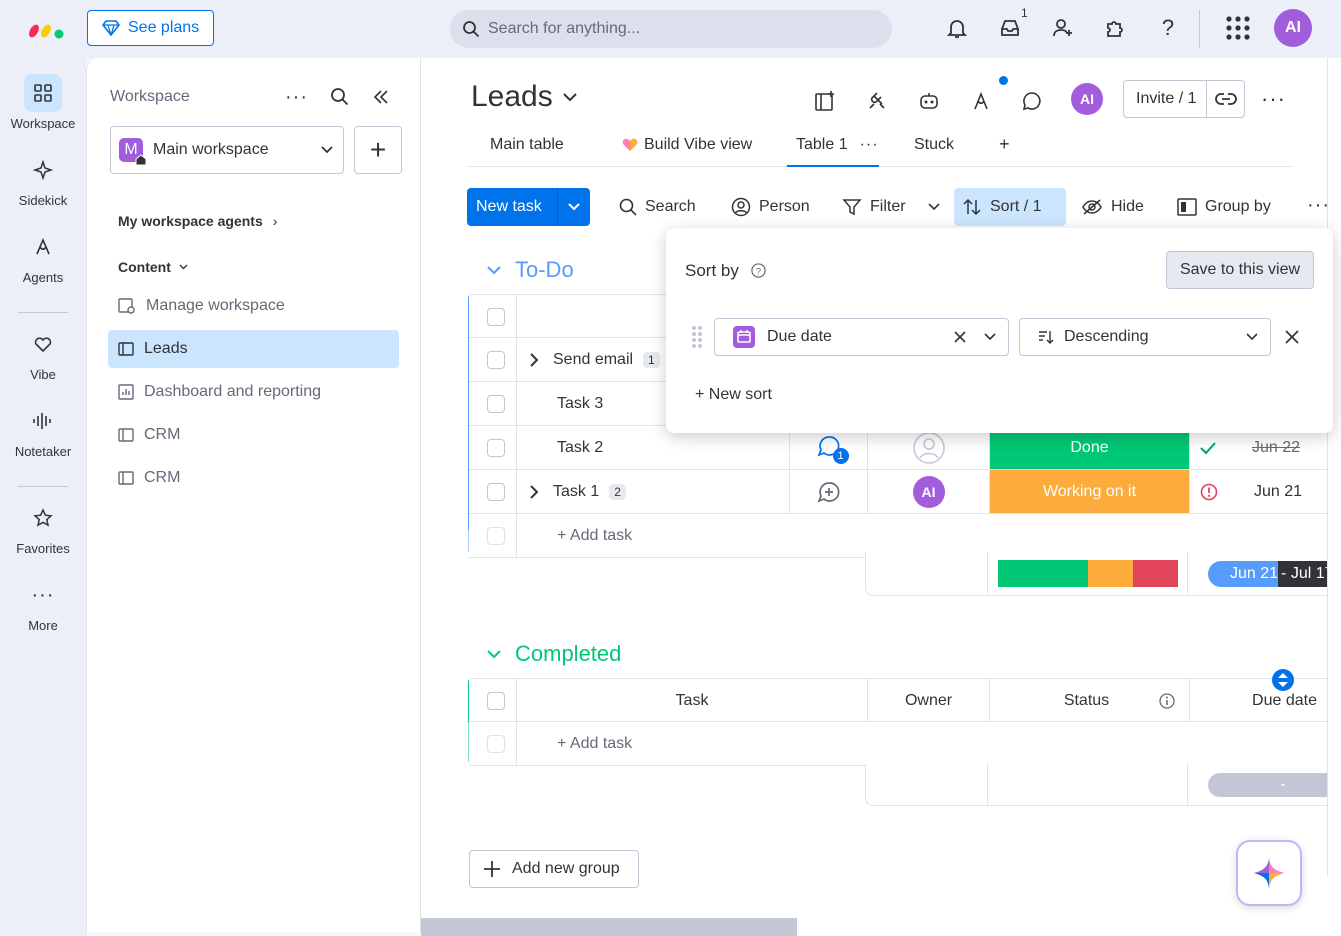  I want to click on new-task-button: New task, so click(528, 207).